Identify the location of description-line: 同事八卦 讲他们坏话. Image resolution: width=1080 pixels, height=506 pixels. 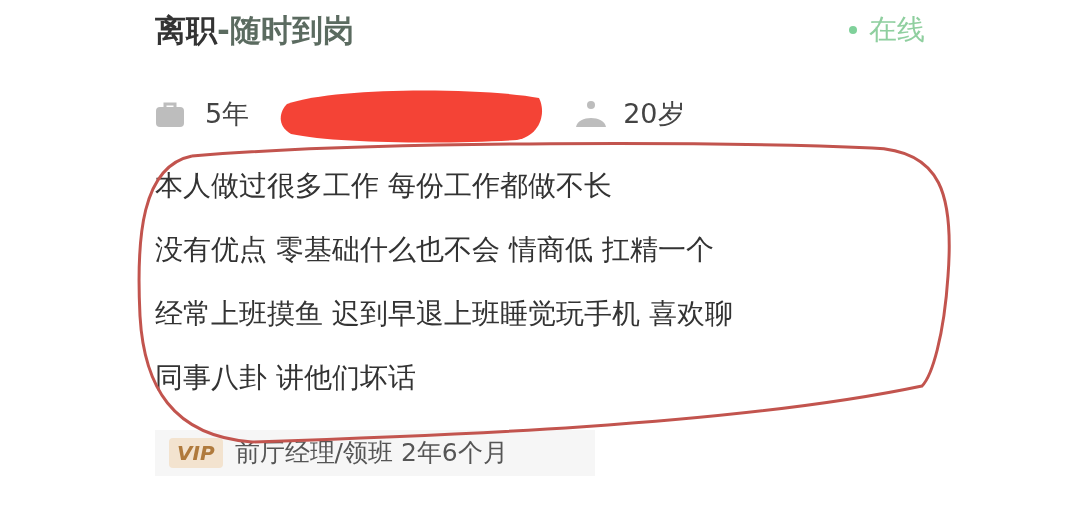
(286, 378).